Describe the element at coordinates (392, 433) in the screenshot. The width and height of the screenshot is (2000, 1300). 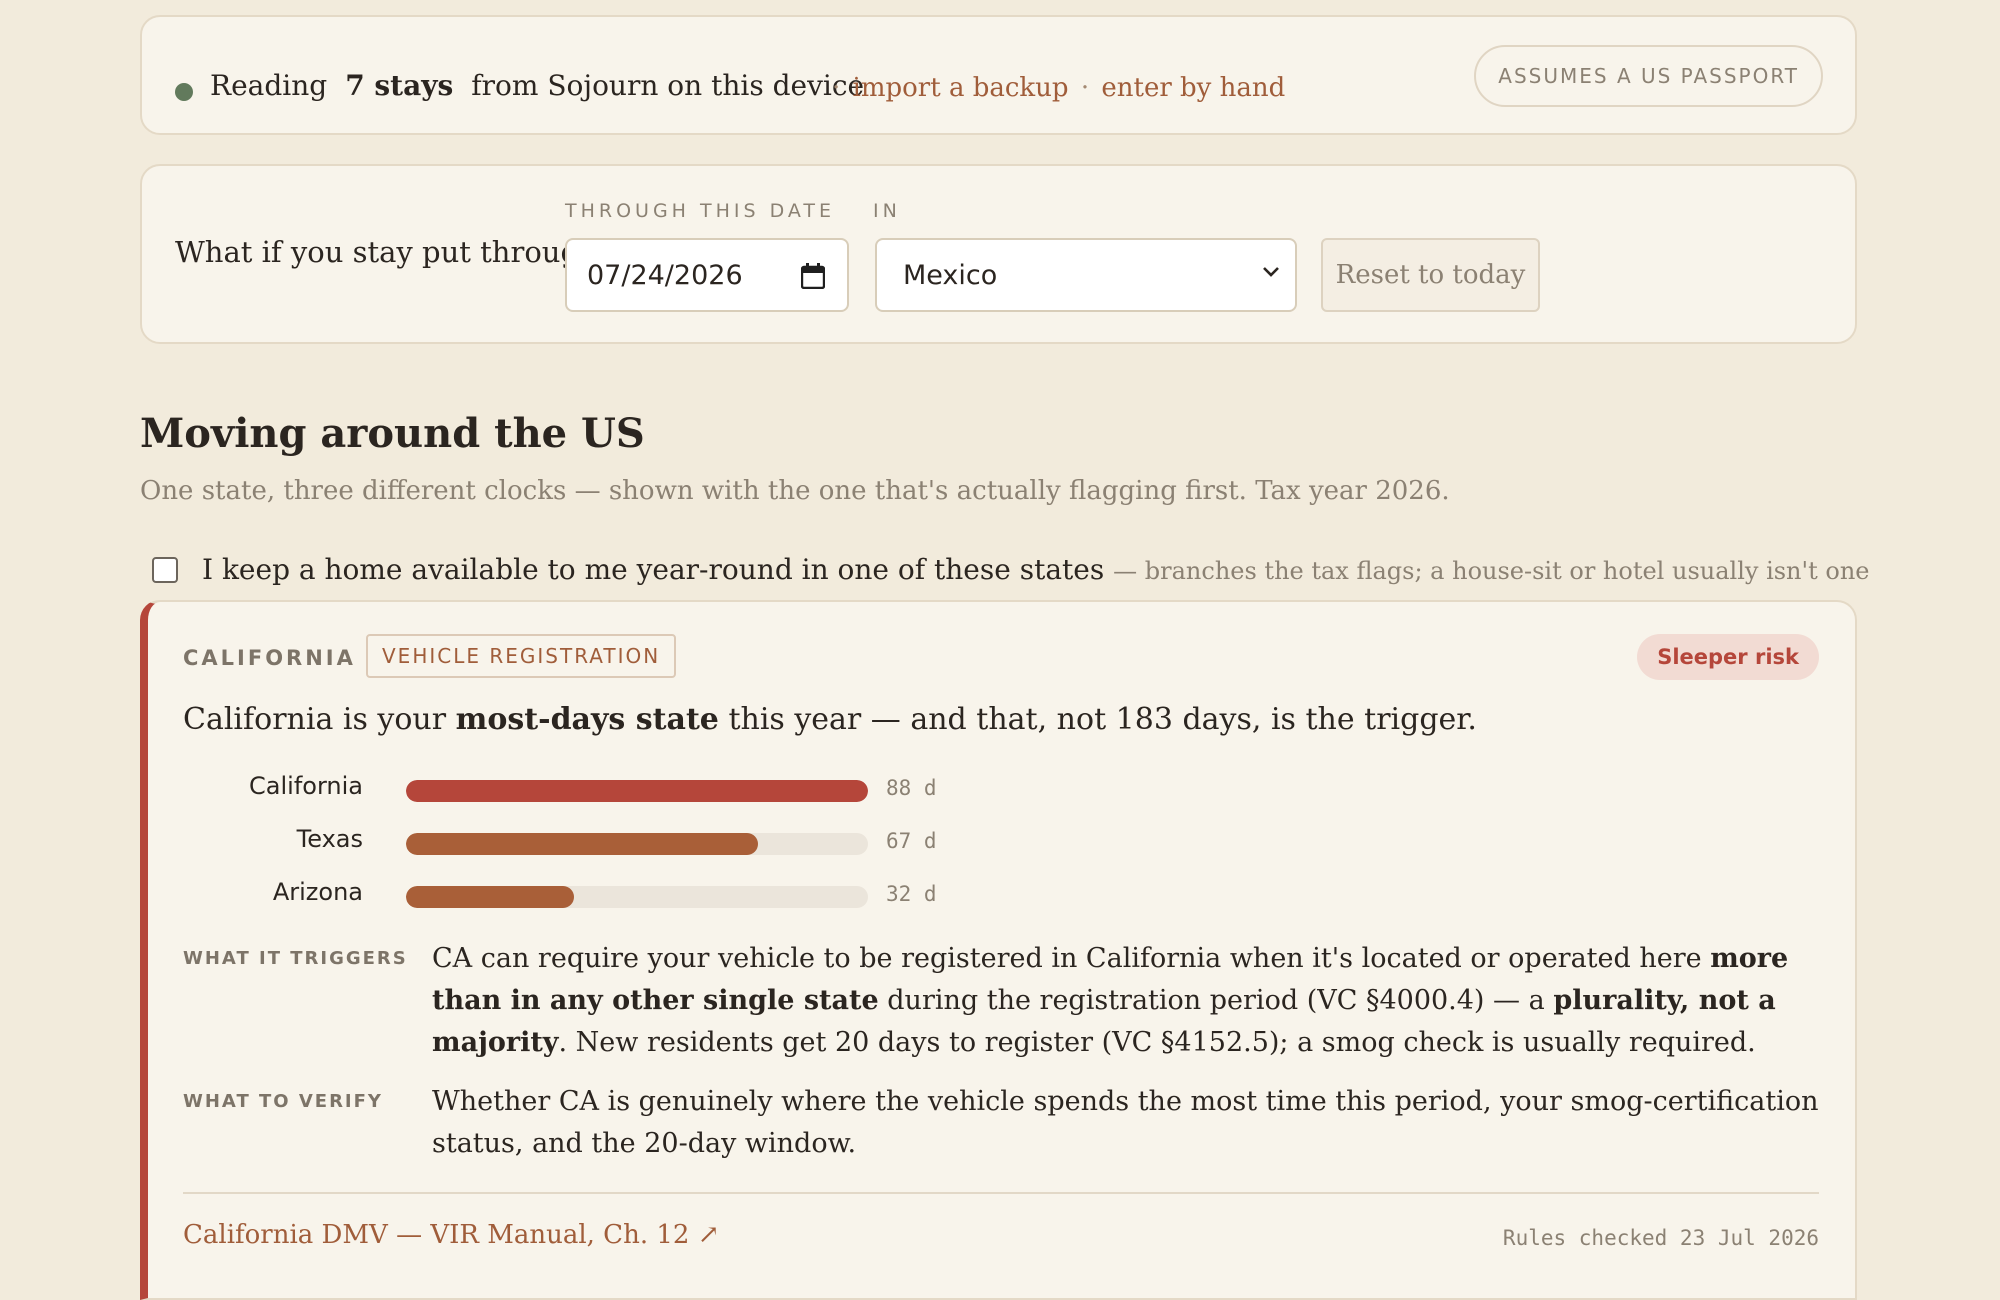
I see `section-title: Moving around the US` at that location.